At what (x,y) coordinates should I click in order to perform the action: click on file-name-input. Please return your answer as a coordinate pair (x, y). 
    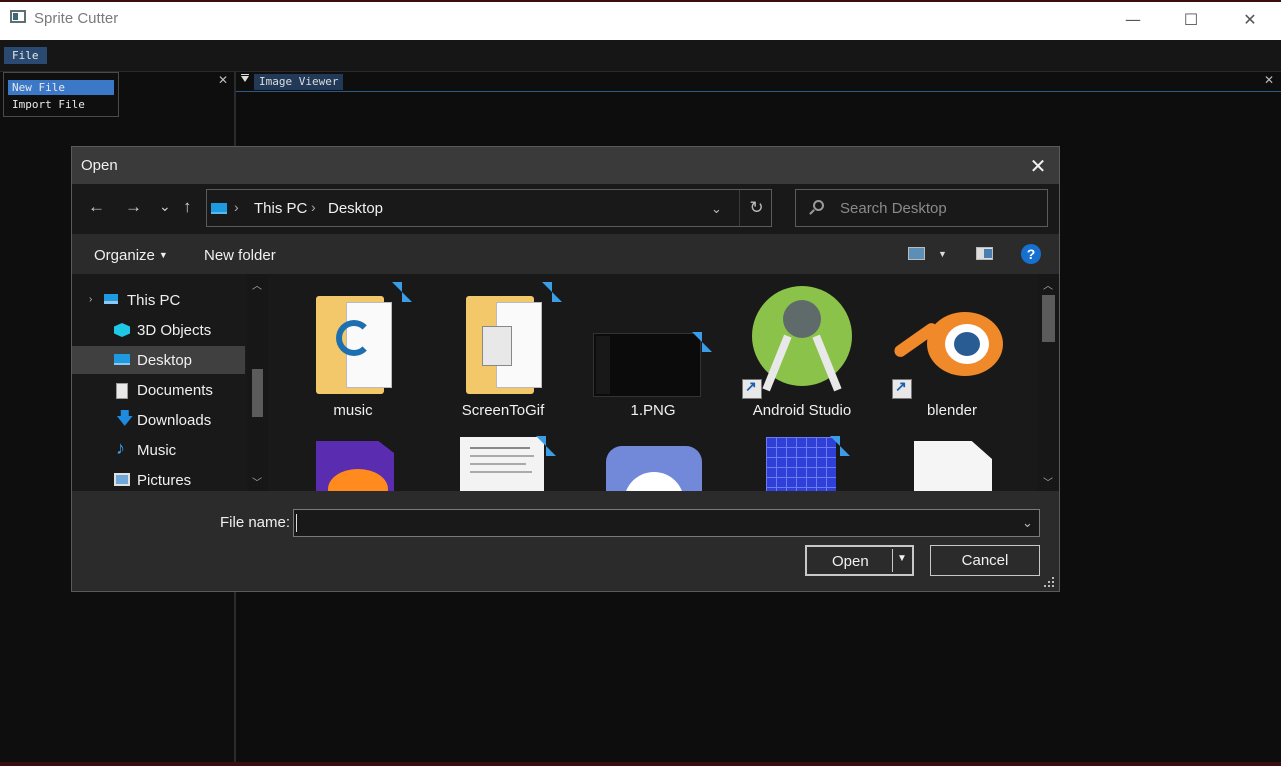
    Looking at the image, I should click on (666, 523).